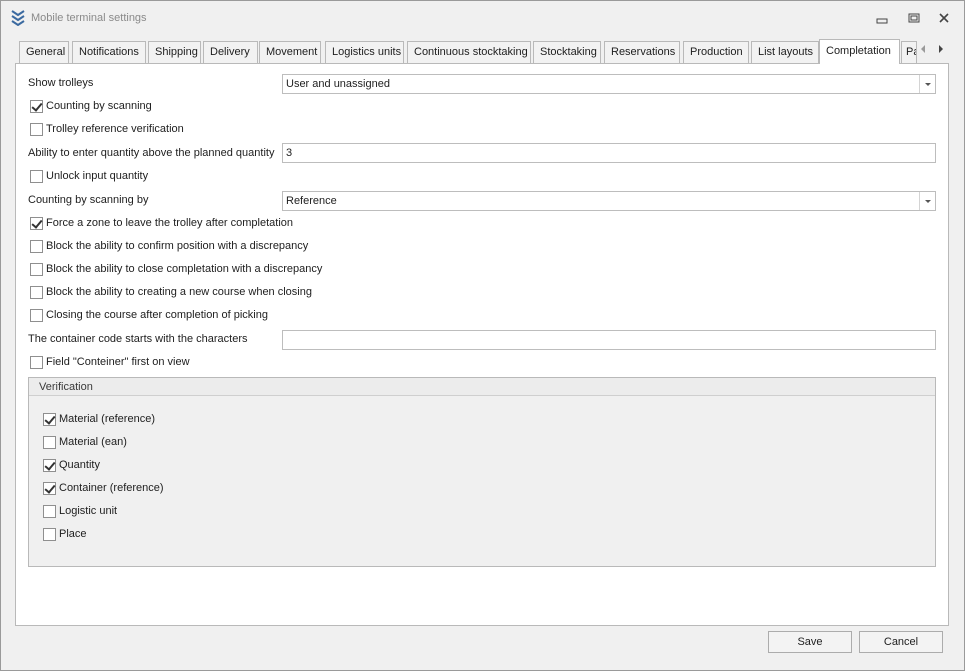  I want to click on tab-scroll-left-icon, so click(923, 49).